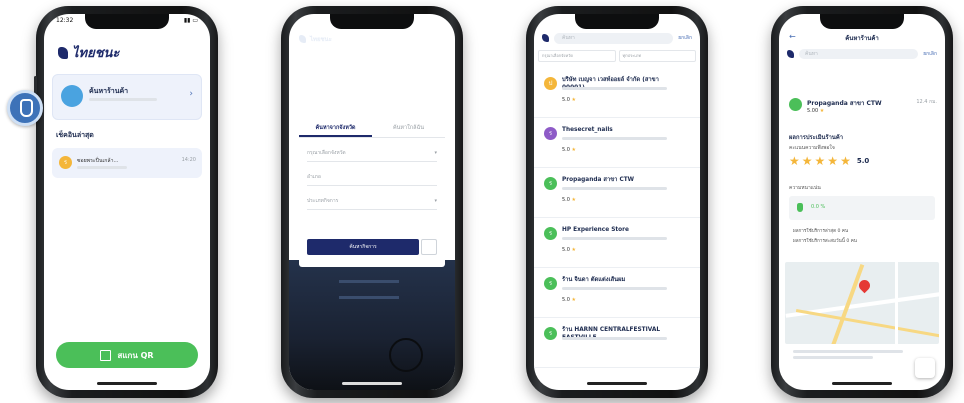 The height and width of the screenshot is (403, 964). Describe the element at coordinates (65, 20) in the screenshot. I see `clock: 12:32` at that location.